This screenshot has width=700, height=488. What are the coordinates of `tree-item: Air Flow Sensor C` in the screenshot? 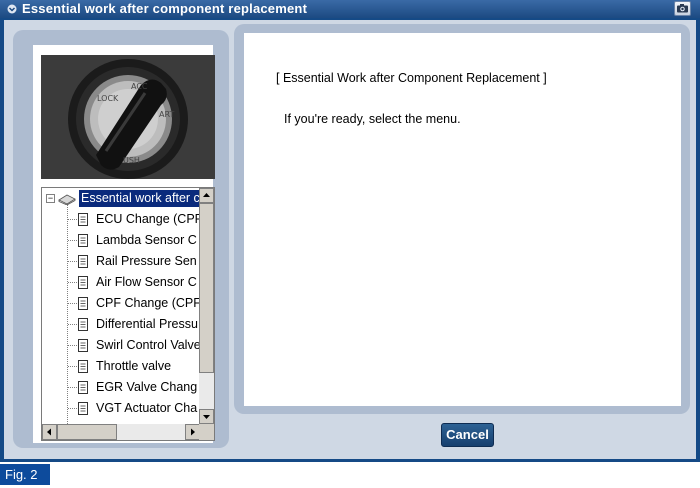 It's located at (121, 282).